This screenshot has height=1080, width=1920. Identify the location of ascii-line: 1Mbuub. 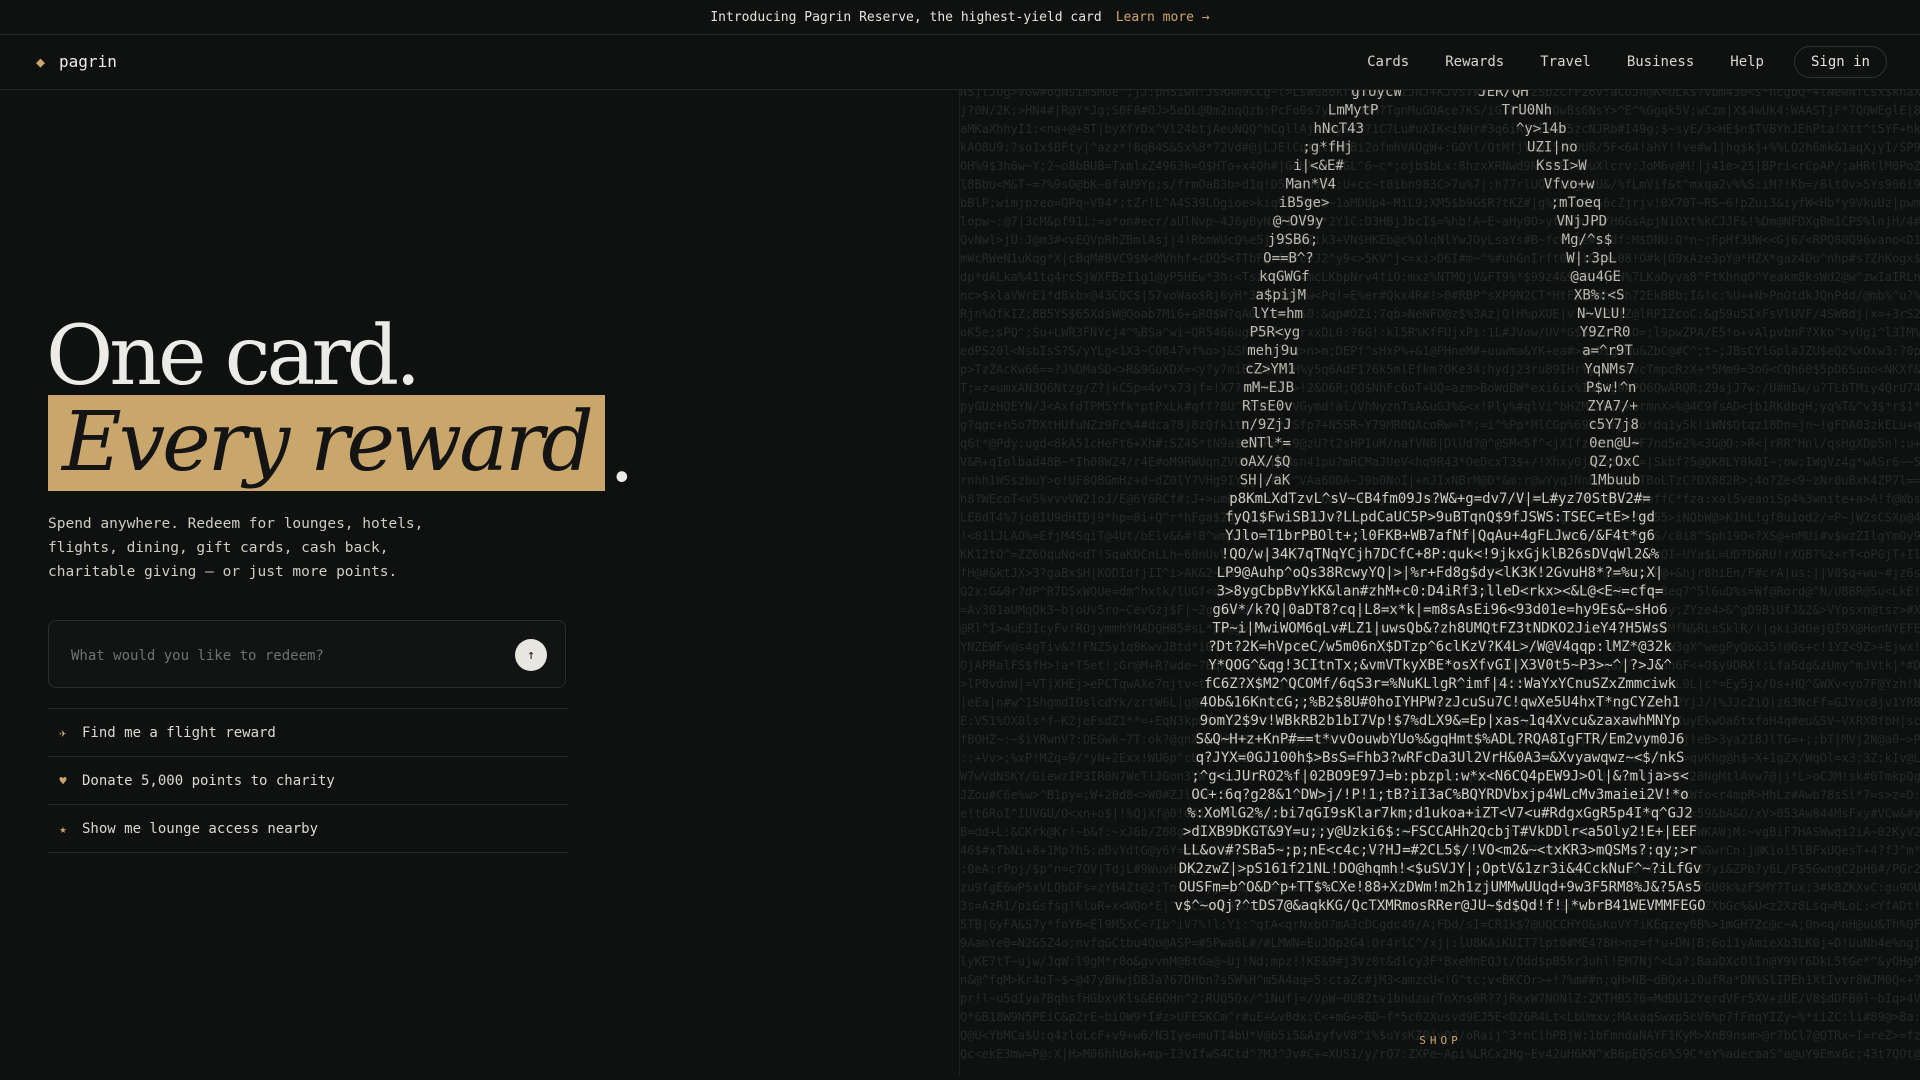
(1615, 481).